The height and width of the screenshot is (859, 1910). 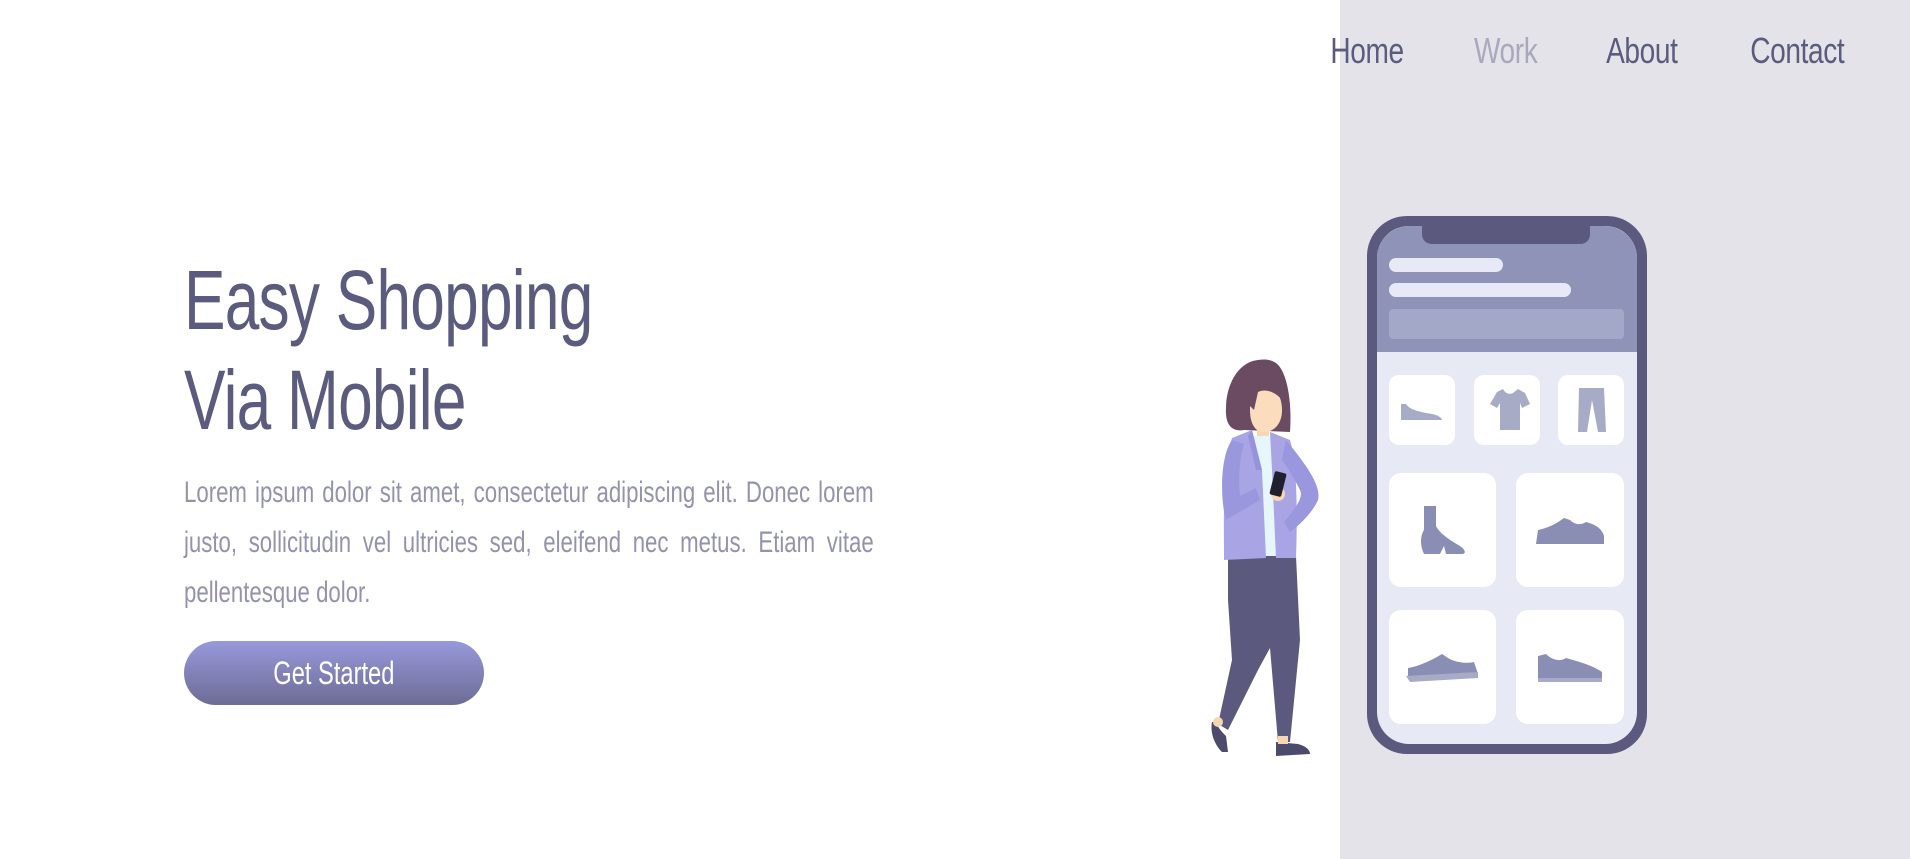 I want to click on get-started-label: Get Started, so click(x=334, y=672).